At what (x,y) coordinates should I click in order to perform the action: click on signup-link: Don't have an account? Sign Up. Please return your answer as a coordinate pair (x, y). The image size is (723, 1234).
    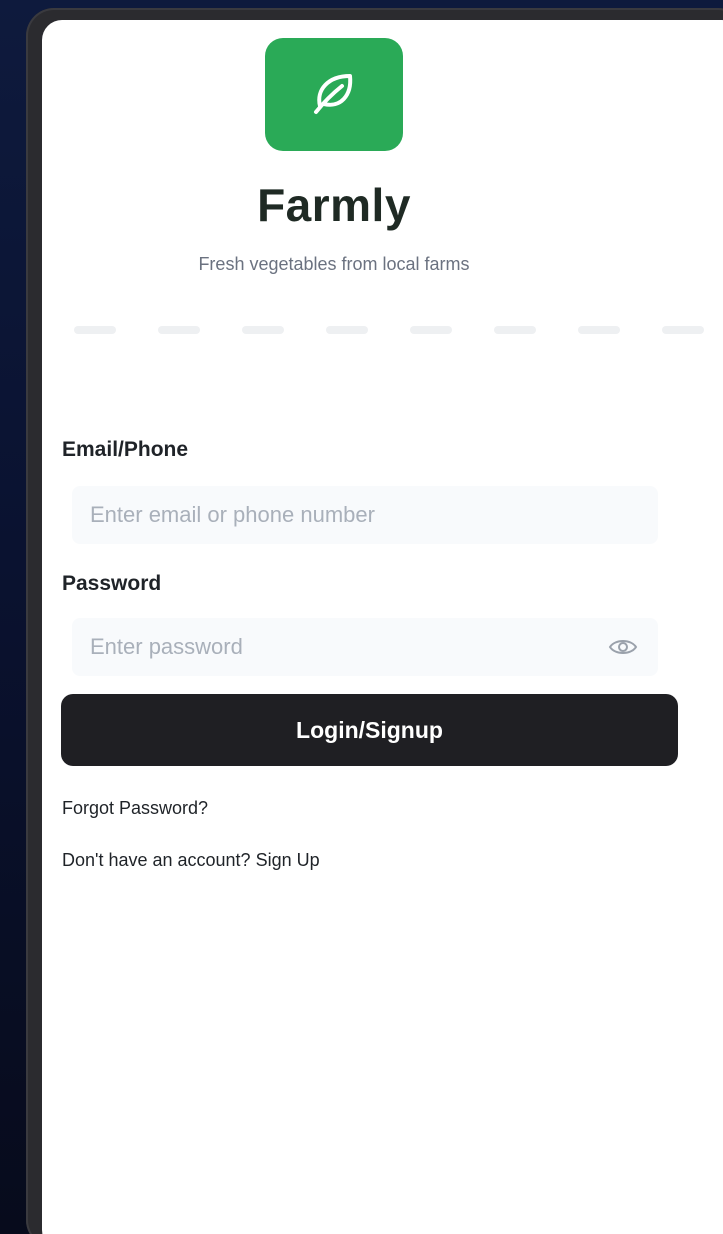
    Looking at the image, I should click on (191, 860).